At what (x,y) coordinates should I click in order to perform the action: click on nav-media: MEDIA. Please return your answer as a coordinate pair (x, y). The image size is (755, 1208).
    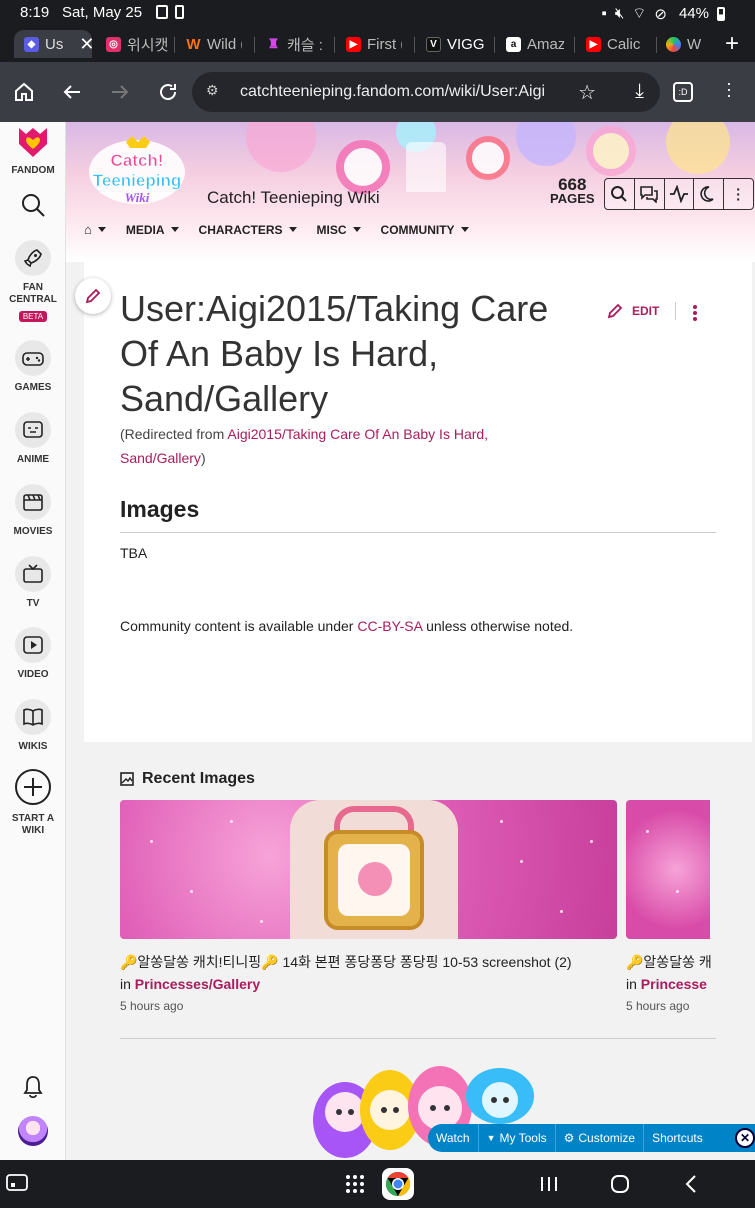
    Looking at the image, I should click on (152, 229).